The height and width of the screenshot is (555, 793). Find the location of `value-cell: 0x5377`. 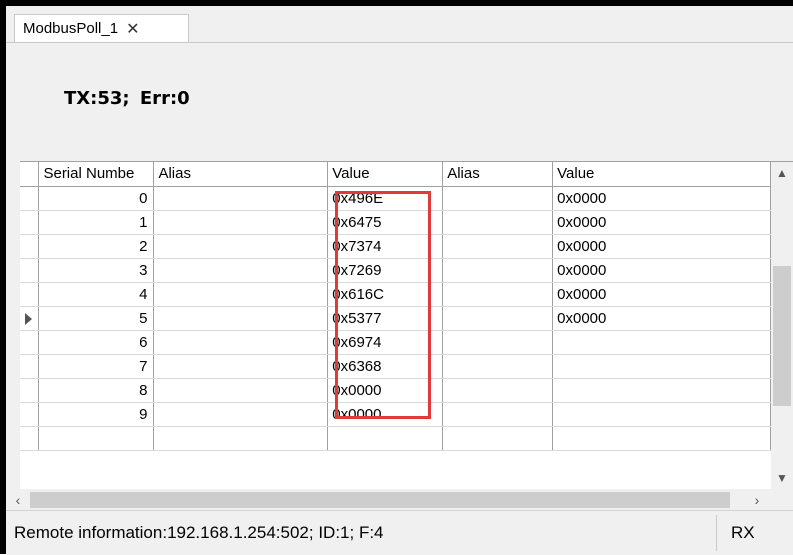

value-cell: 0x5377 is located at coordinates (385, 318).